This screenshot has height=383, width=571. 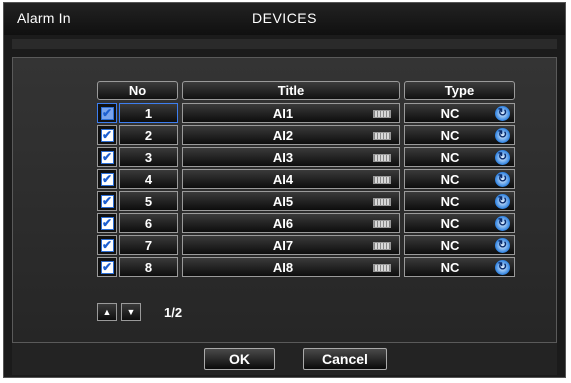 What do you see at coordinates (148, 223) in the screenshot?
I see `row-number: 6` at bounding box center [148, 223].